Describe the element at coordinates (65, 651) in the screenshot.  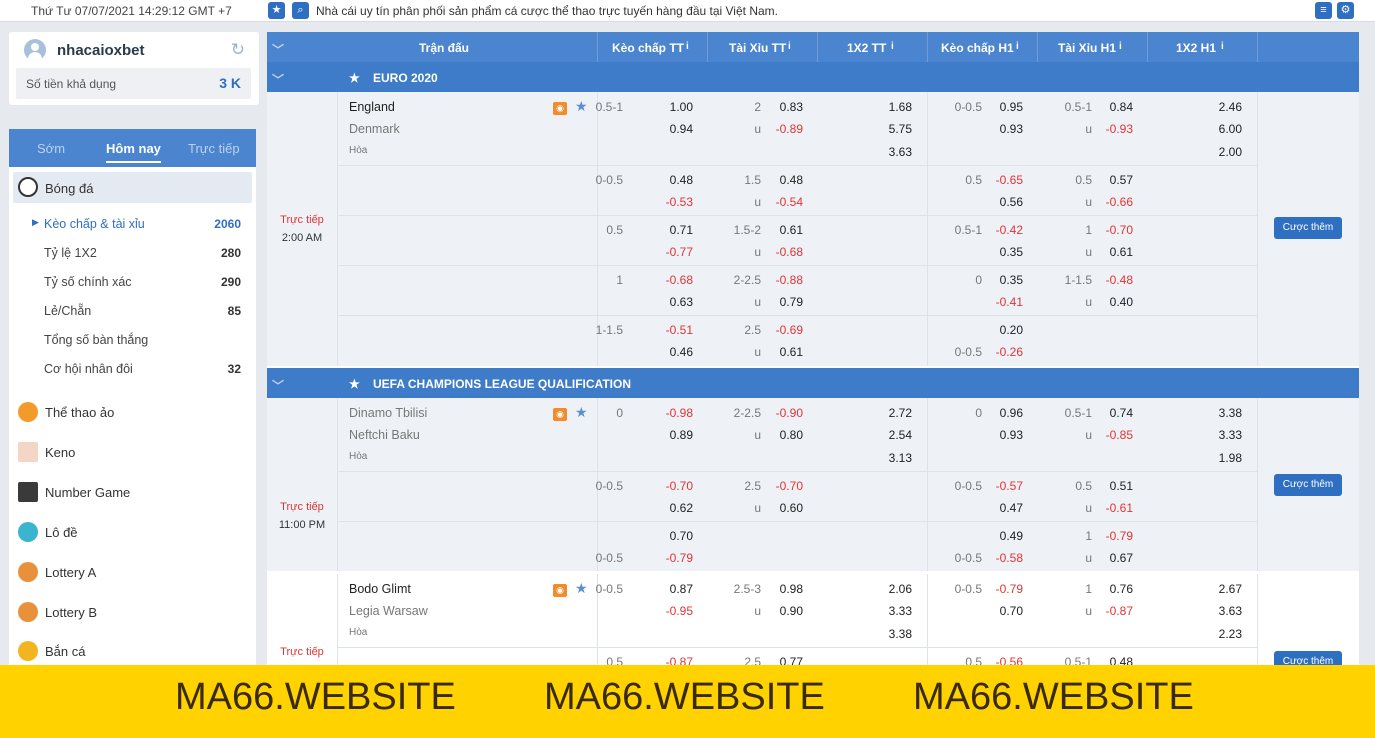
I see `sidebar-item-fishing: Bắn cá` at that location.